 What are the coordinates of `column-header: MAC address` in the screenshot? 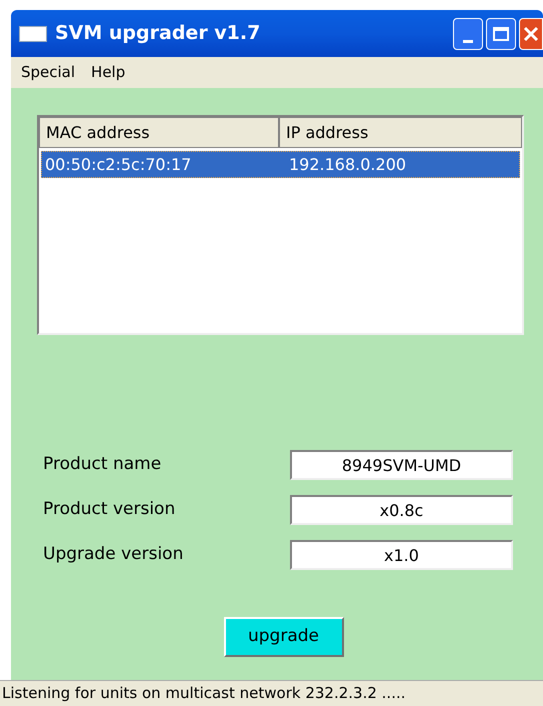 It's located at (159, 132).